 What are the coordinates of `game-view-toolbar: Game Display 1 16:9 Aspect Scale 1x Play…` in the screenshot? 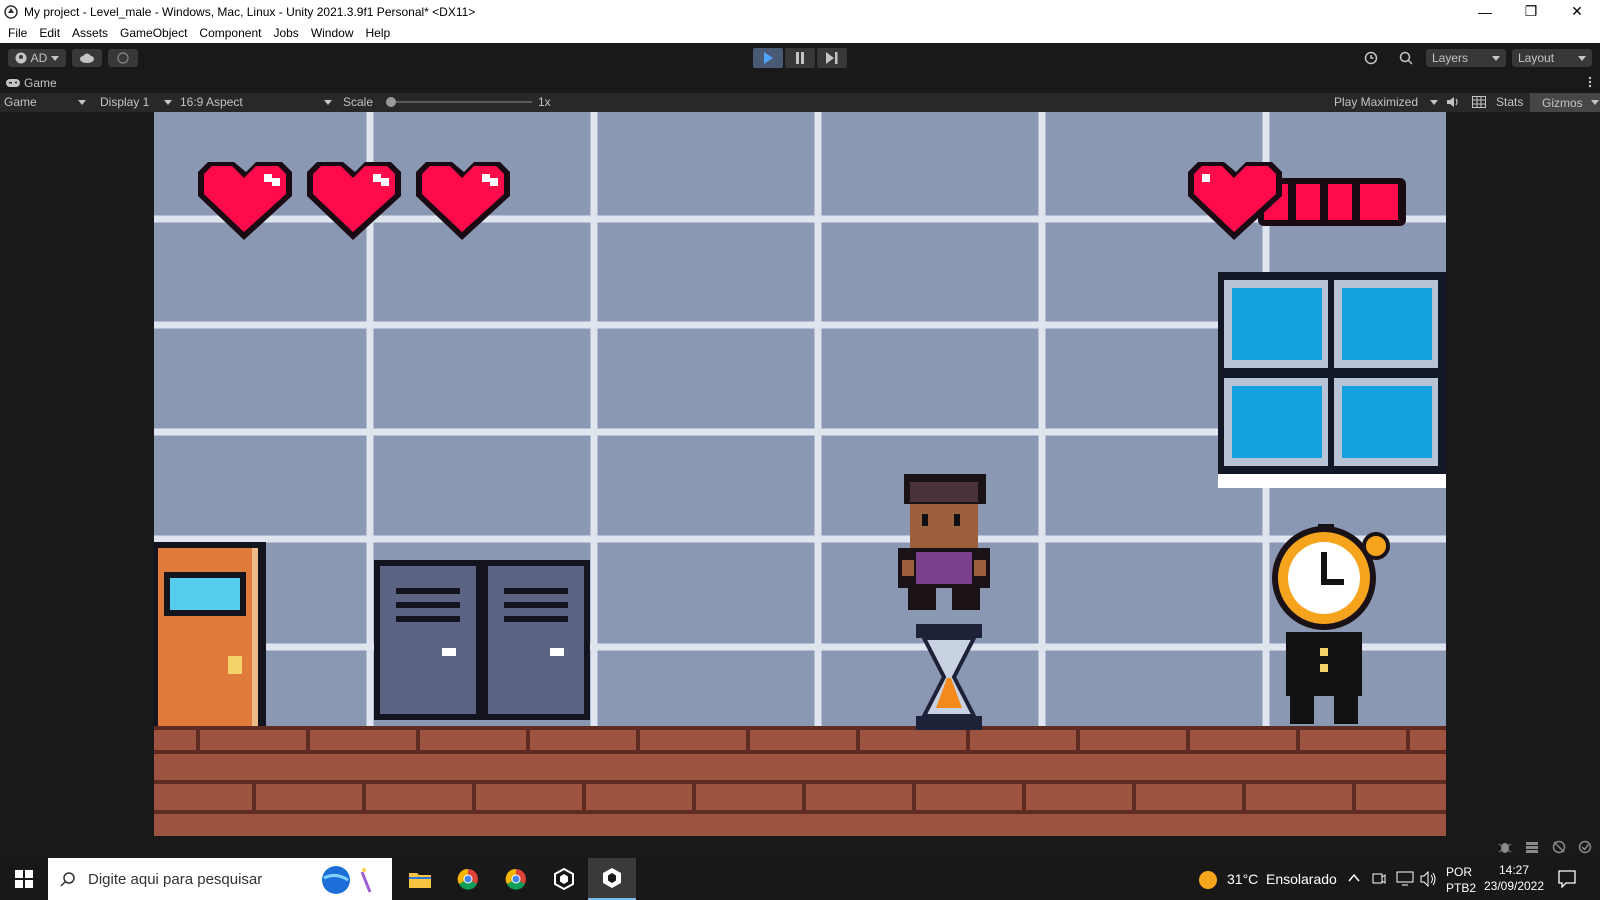 It's located at (800, 102).